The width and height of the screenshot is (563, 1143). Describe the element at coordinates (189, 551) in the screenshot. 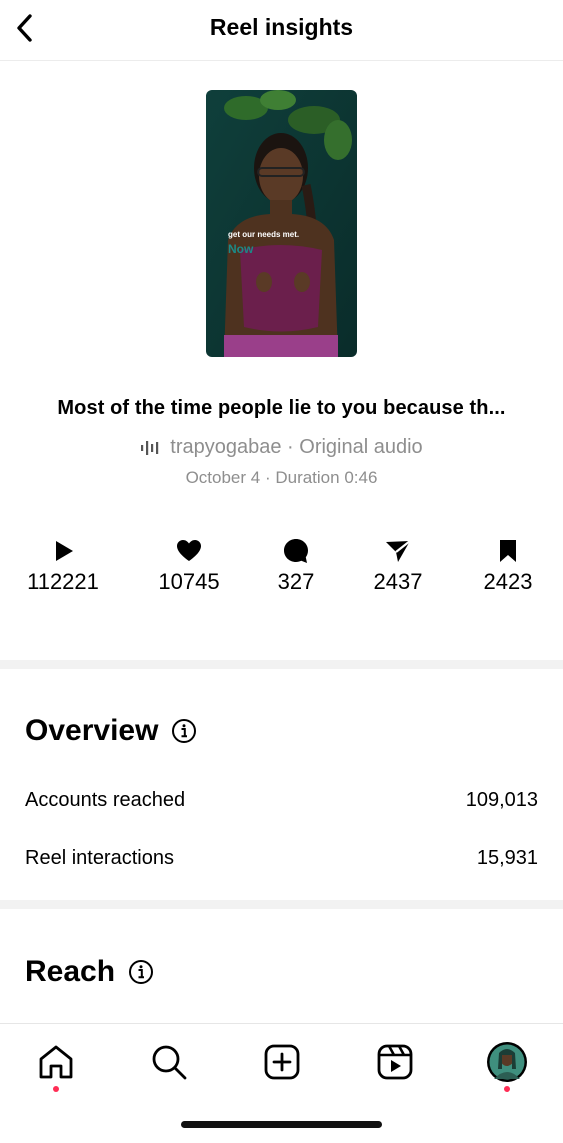

I see `heart-icon` at that location.